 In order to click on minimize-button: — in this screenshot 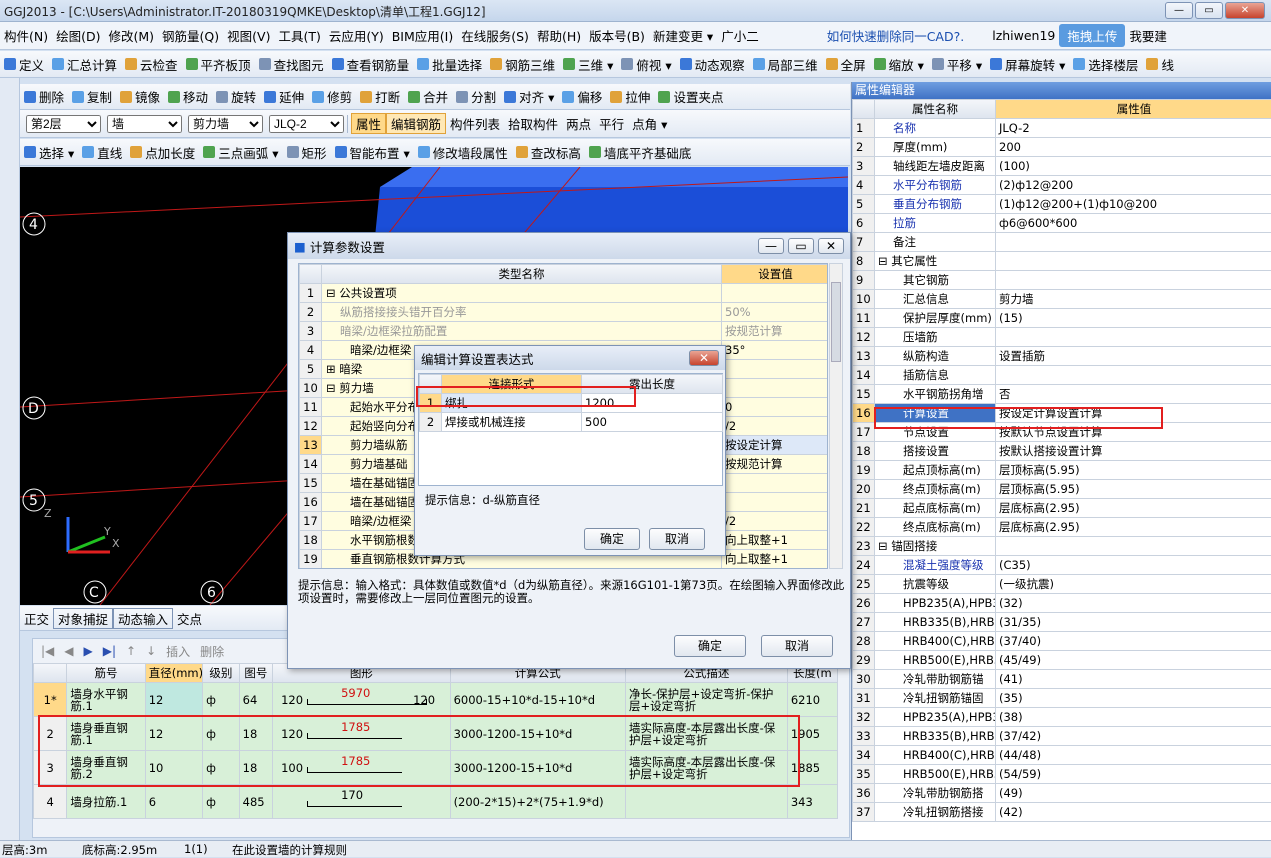, I will do `click(1179, 10)`.